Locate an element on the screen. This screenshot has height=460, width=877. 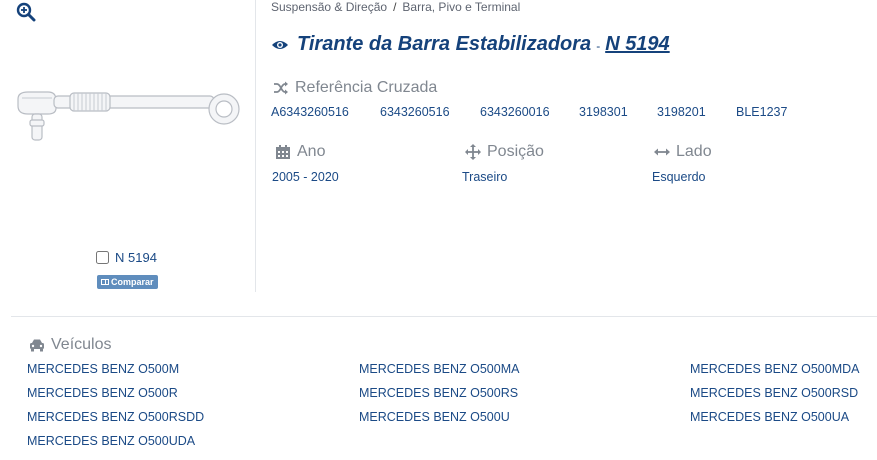
compare-checkbox-label: N 5194 is located at coordinates (136, 257).